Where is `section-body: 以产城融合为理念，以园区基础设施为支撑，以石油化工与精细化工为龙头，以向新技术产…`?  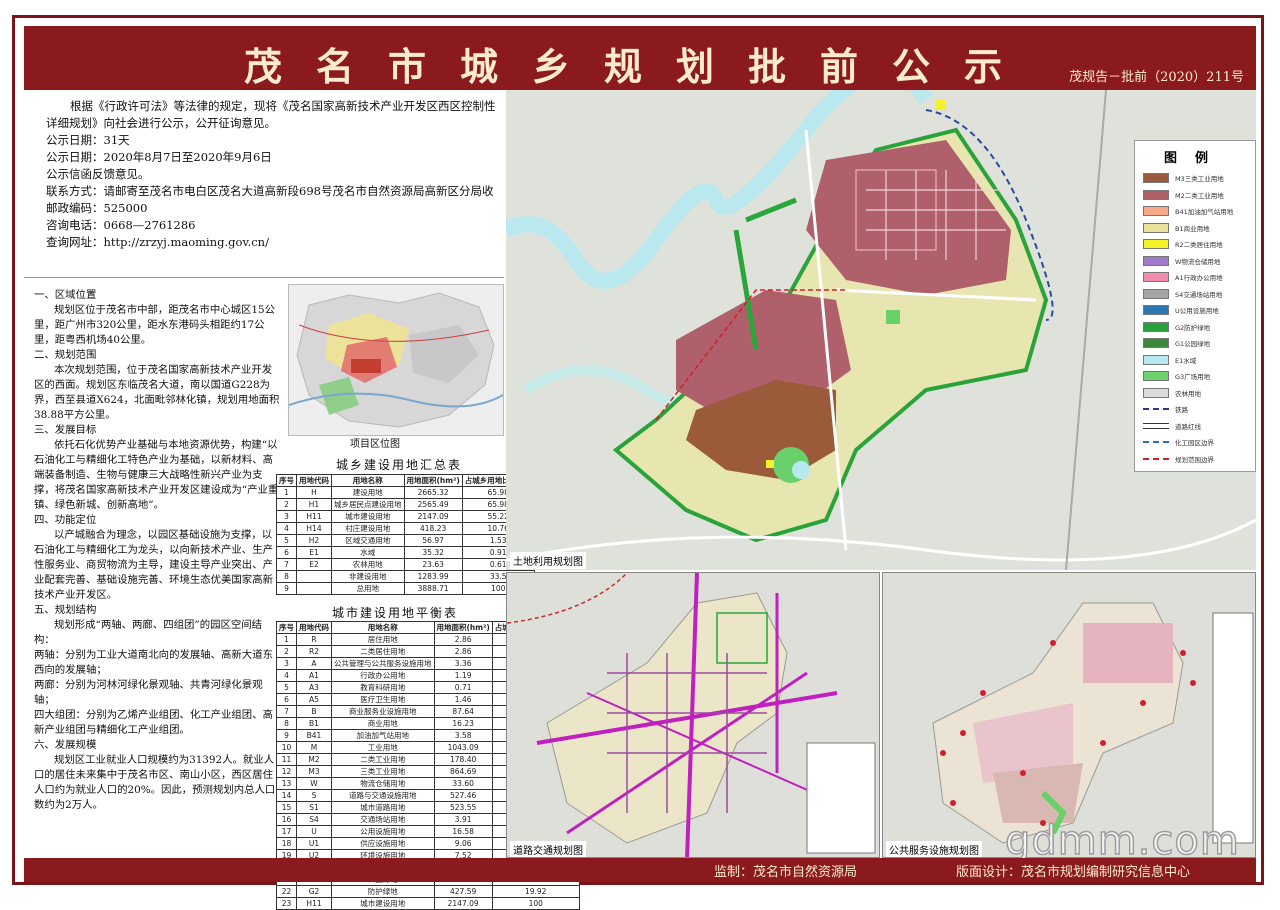 section-body: 以产城融合为理念，以园区基础设施为支撑，以石油化工与精细化工为龙头，以向新技术产… is located at coordinates (153, 565).